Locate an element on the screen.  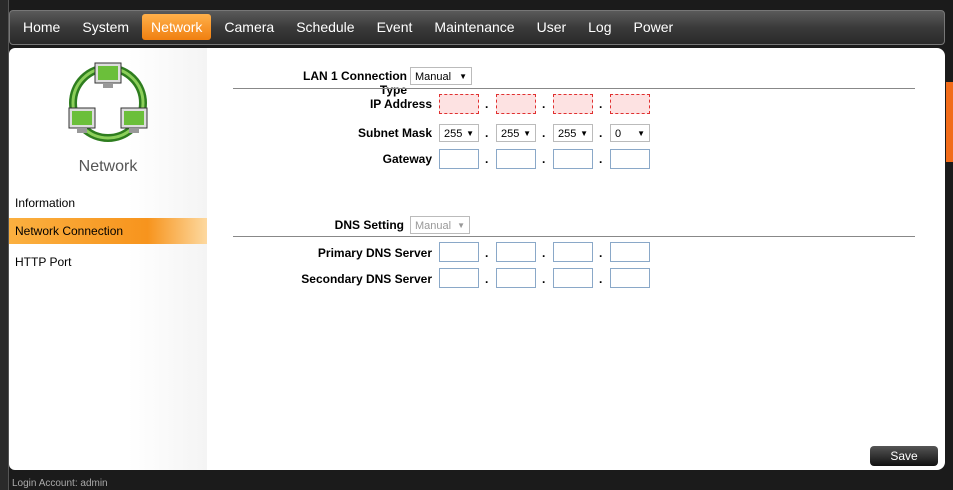
subnet-octet-1: 255 ▼ is located at coordinates (459, 133).